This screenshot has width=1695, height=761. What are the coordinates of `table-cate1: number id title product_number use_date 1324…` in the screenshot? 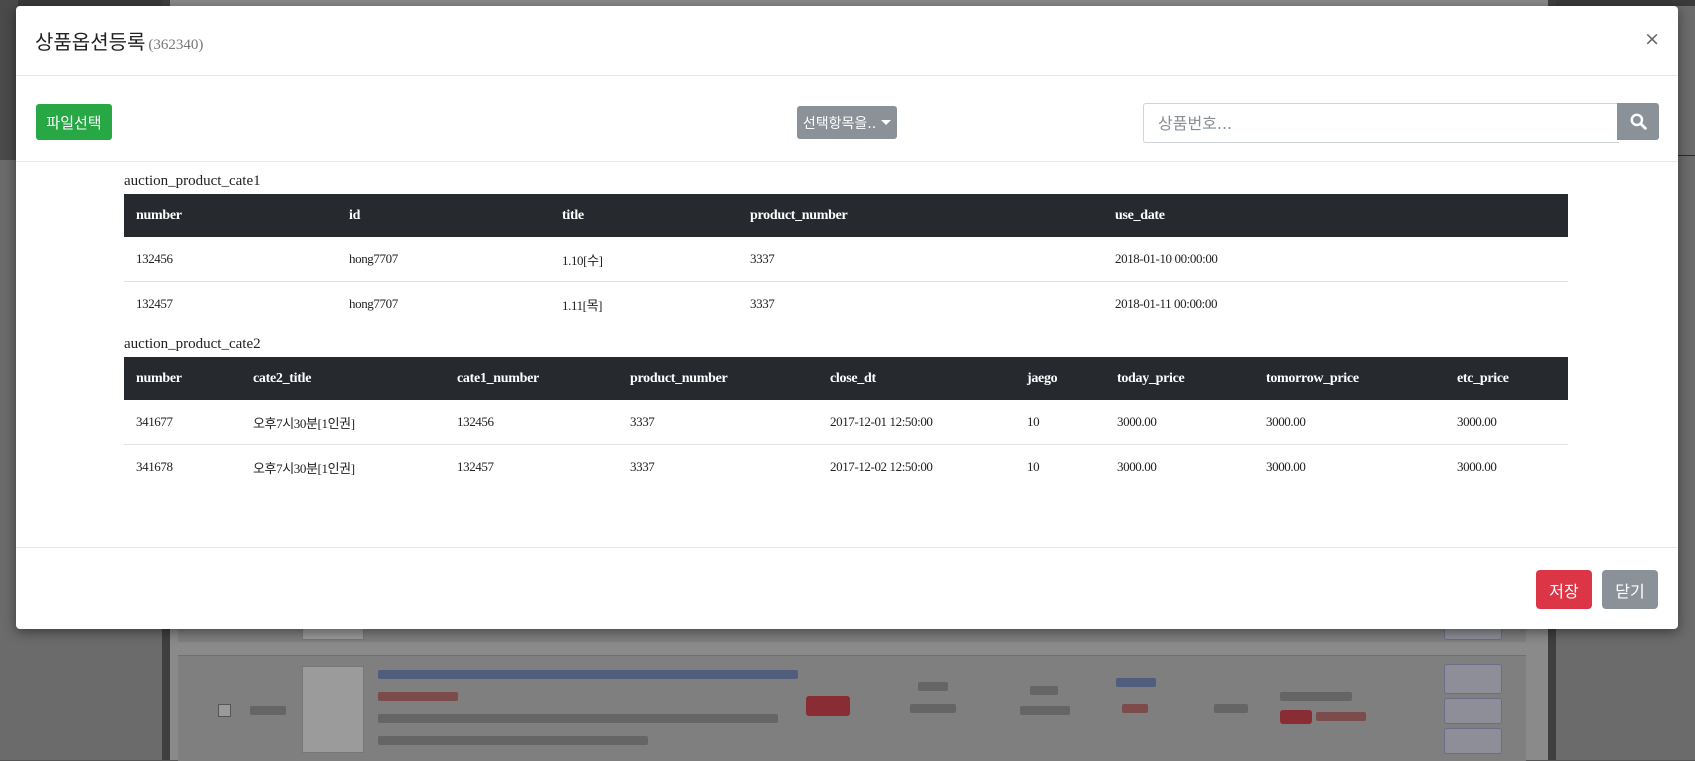 It's located at (846, 260).